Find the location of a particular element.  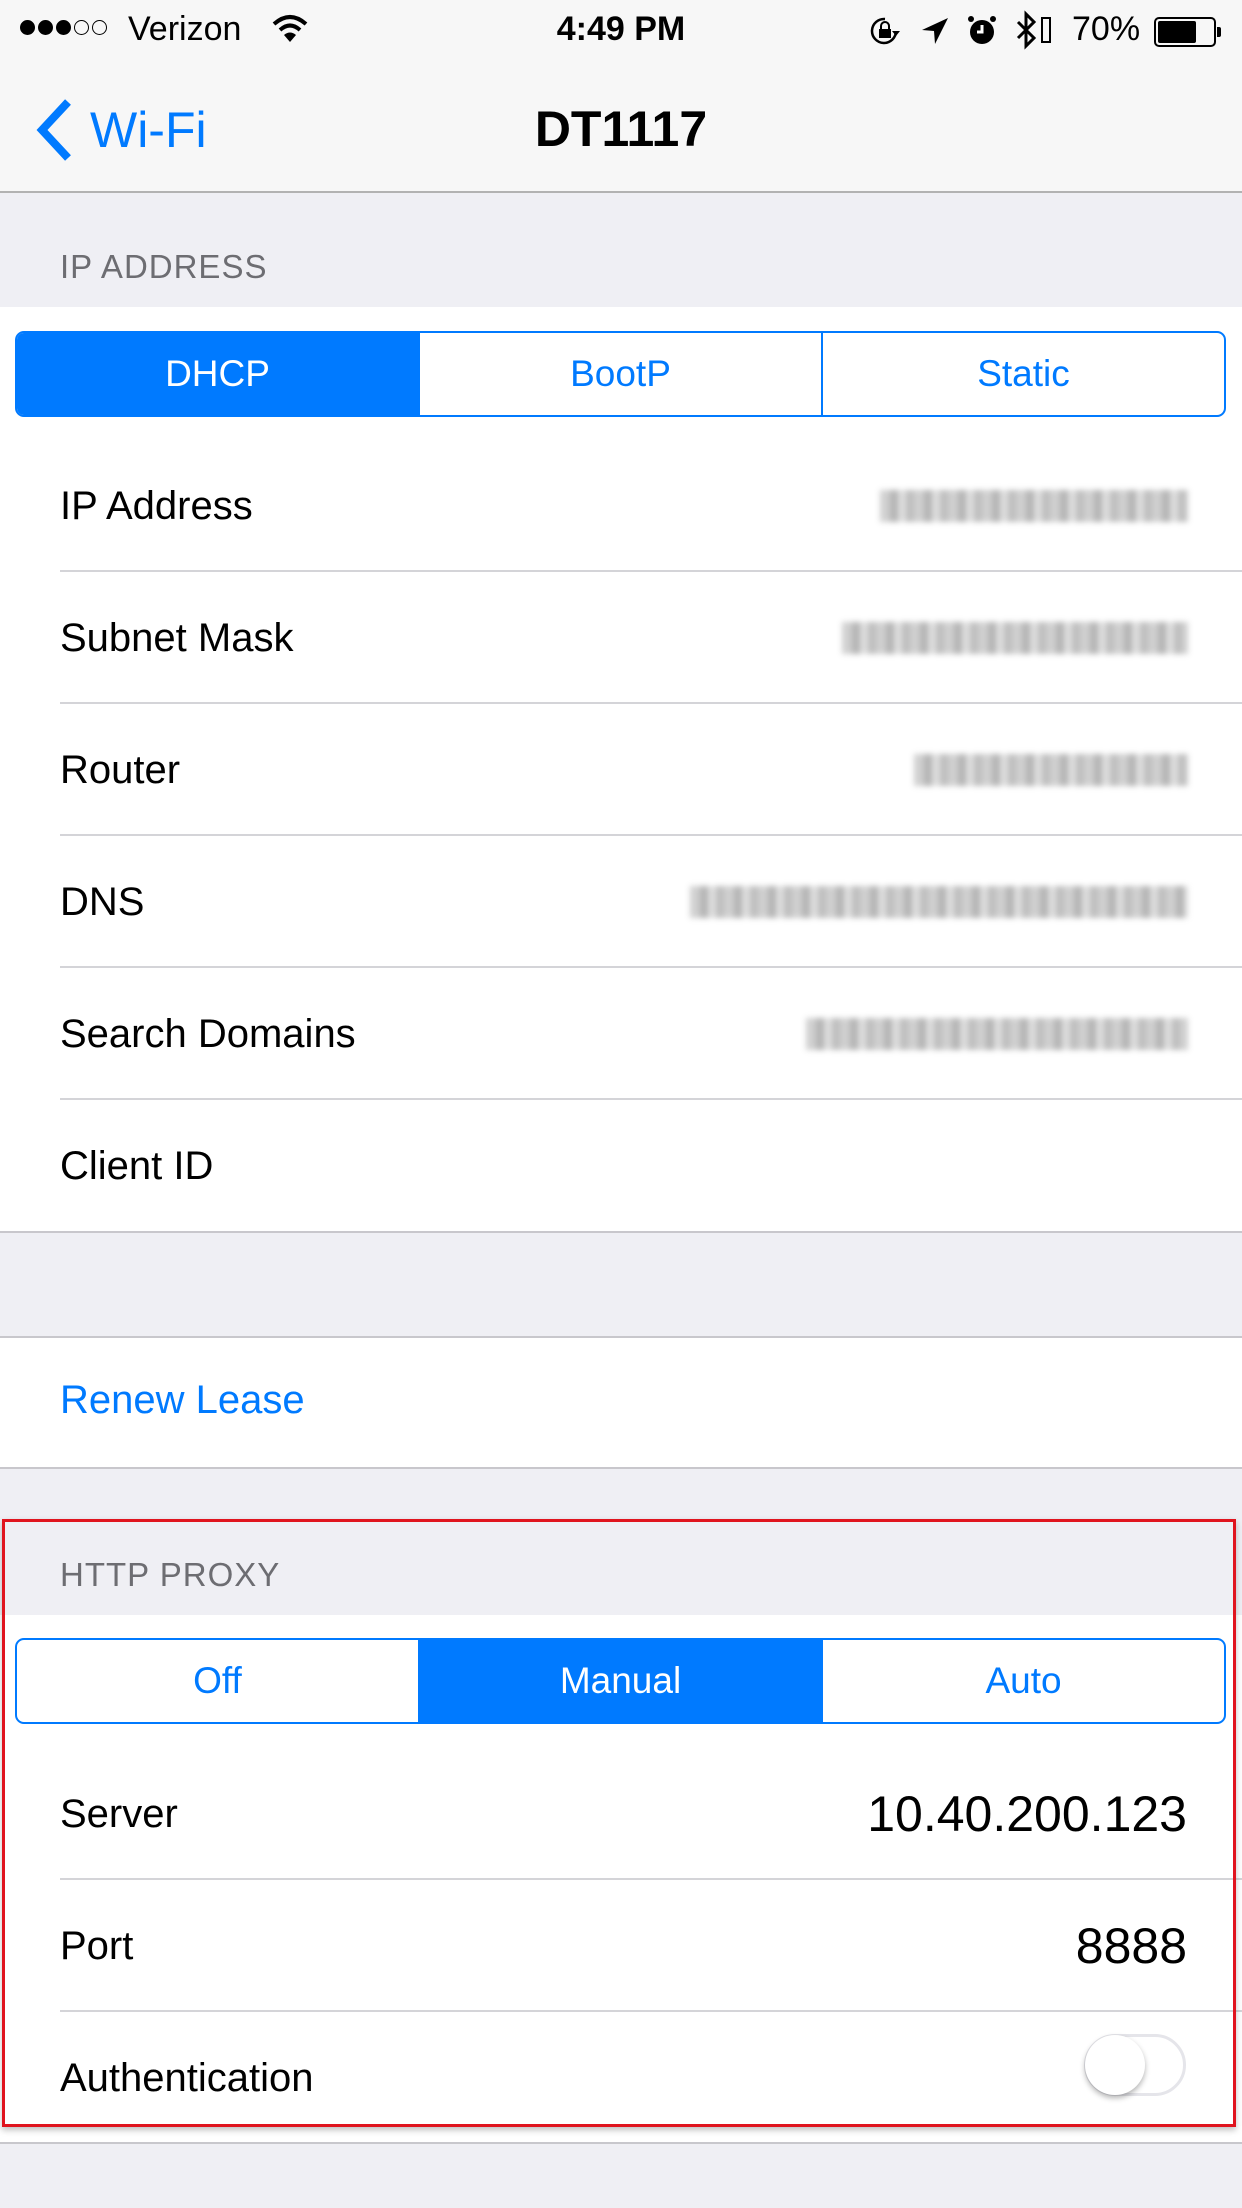

renew-lease-cell: Renew Lease is located at coordinates (621, 1402).